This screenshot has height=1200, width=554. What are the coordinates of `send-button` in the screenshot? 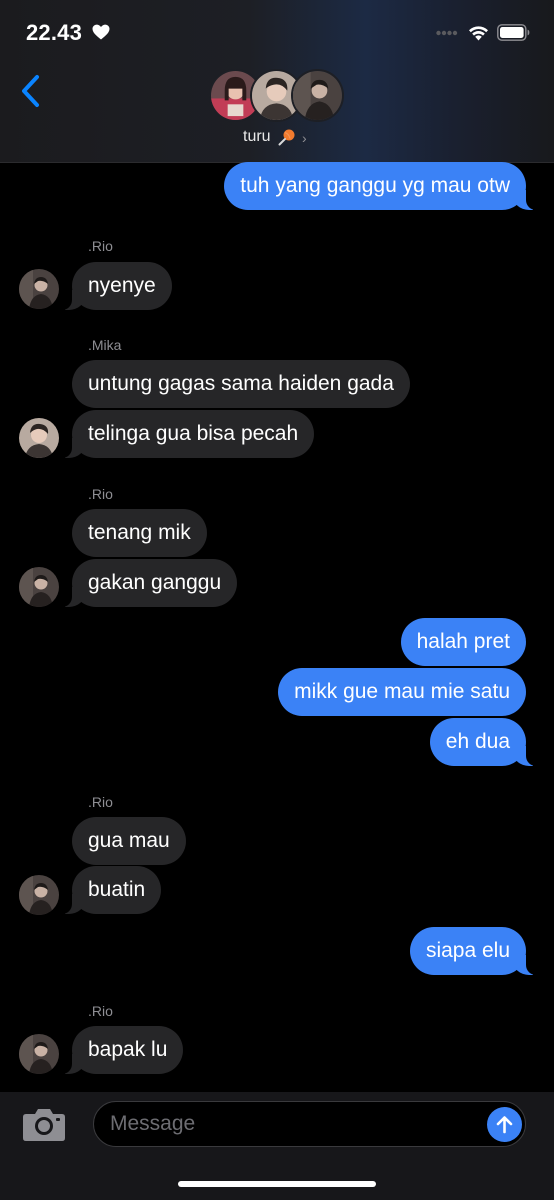 It's located at (504, 1124).